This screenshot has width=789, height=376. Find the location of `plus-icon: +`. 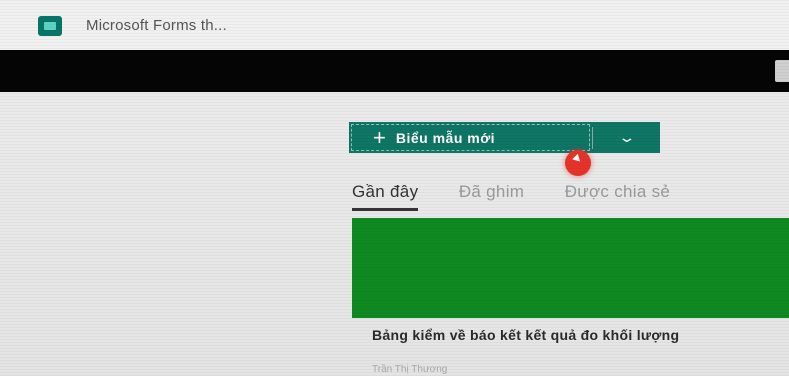

plus-icon: + is located at coordinates (379, 137).